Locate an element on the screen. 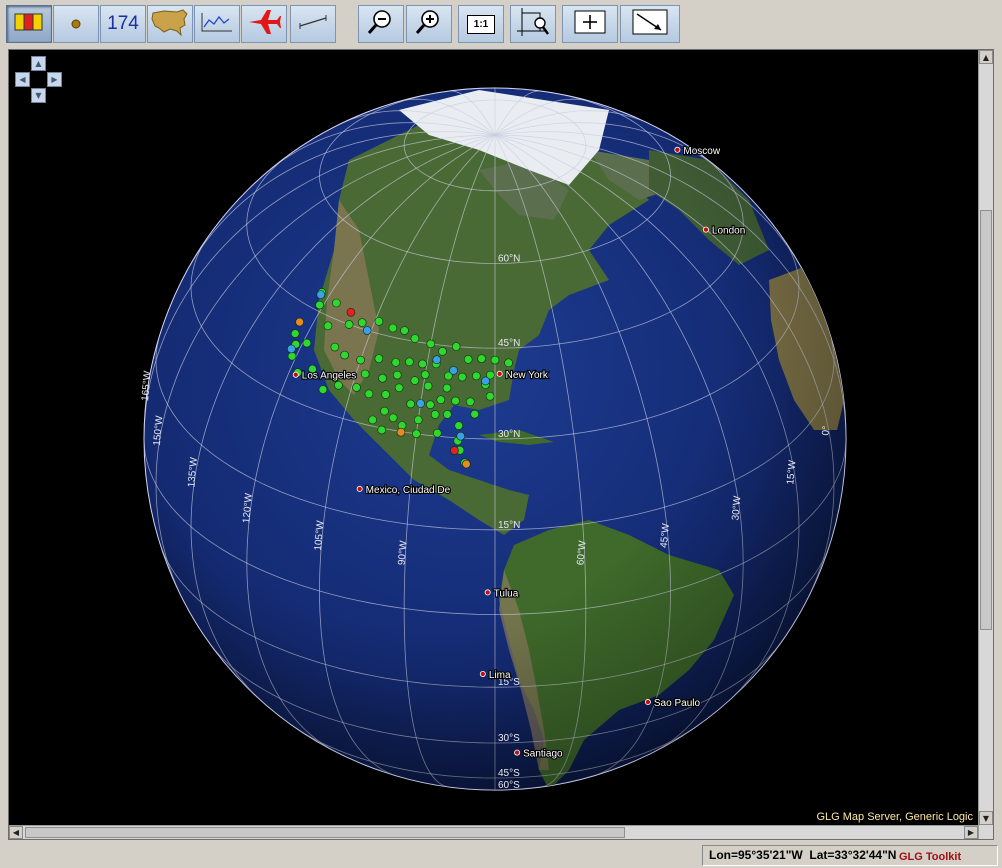 The width and height of the screenshot is (1002, 868). horizontal-scroll-thumb is located at coordinates (325, 832).